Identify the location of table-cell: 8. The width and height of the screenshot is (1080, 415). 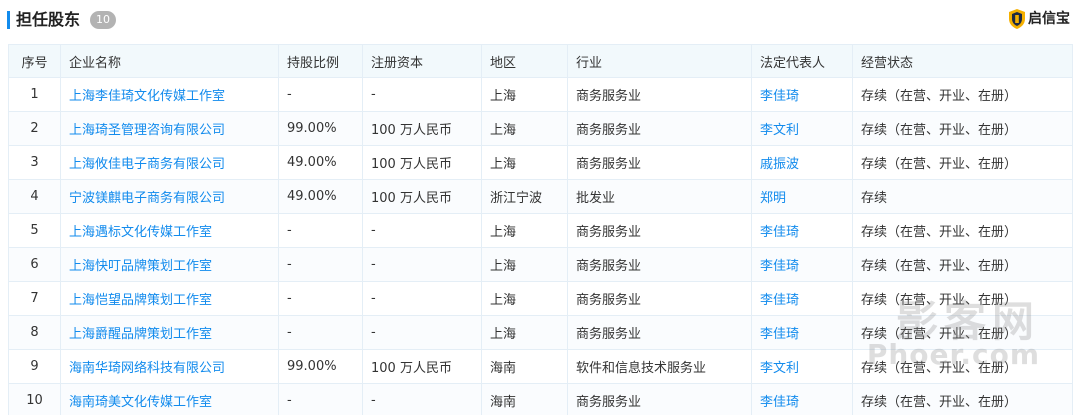
(34, 332).